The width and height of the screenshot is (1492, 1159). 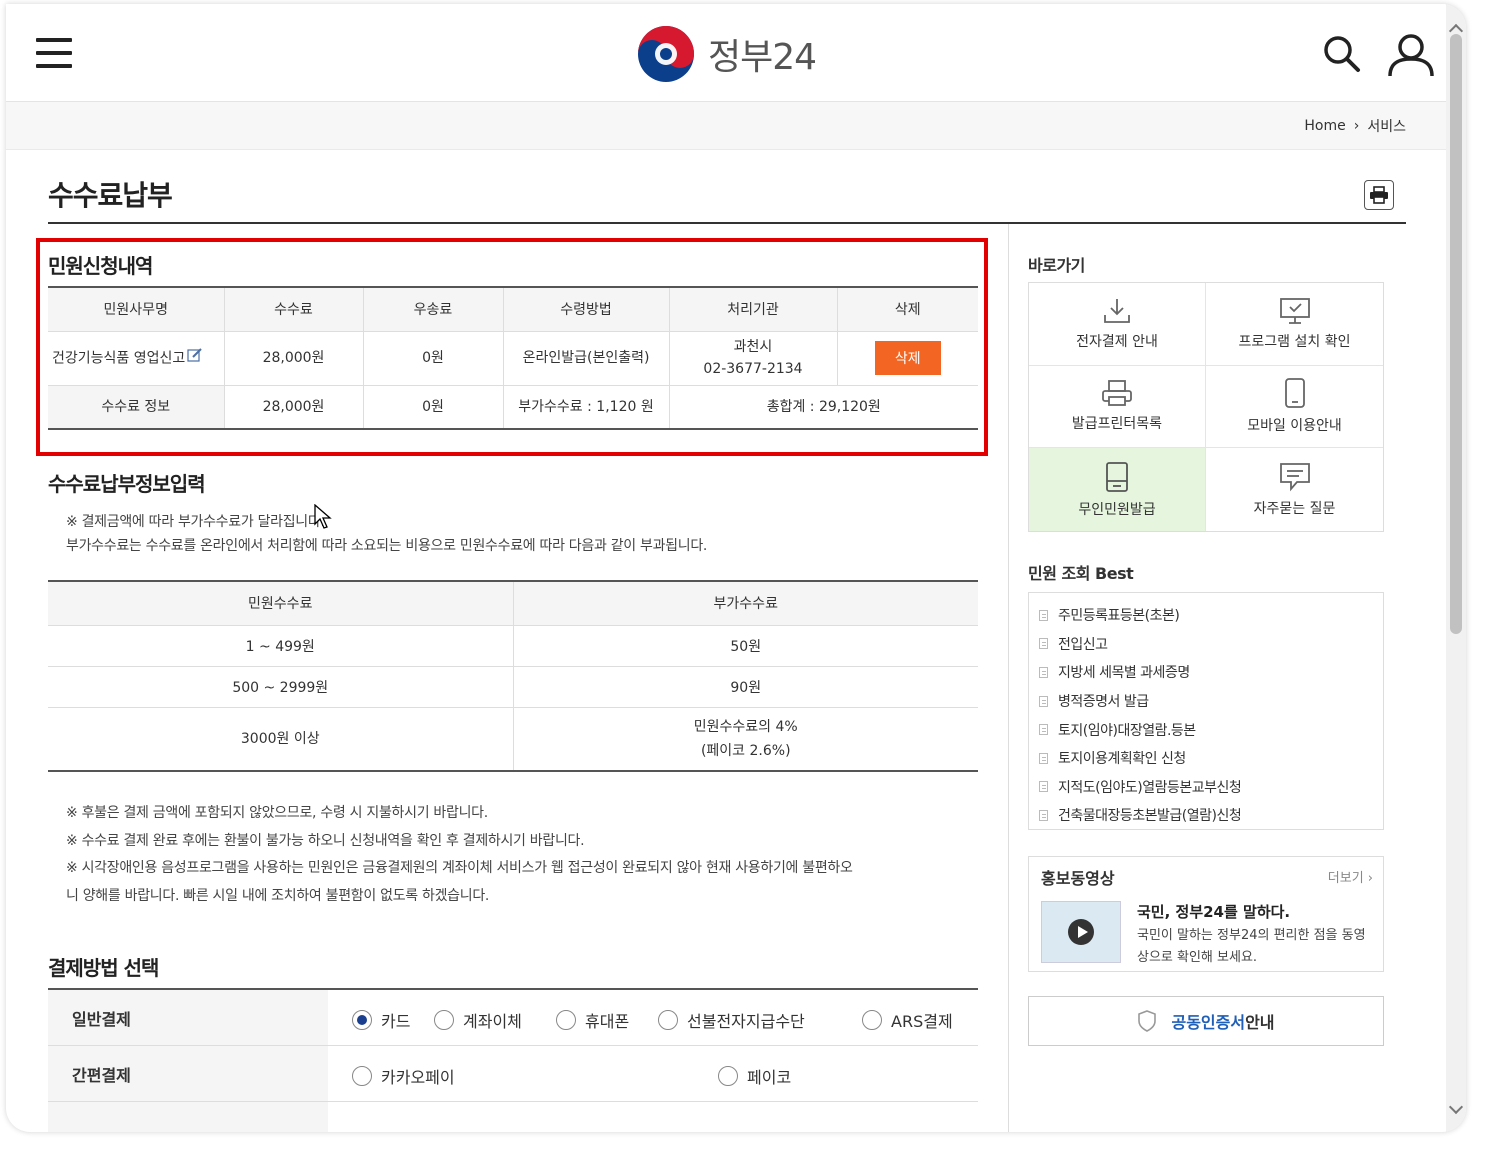 What do you see at coordinates (195, 522) in the screenshot?
I see `fee-note-1: ※ 결제금액에 따라 부가수수료가 달라집니다.` at bounding box center [195, 522].